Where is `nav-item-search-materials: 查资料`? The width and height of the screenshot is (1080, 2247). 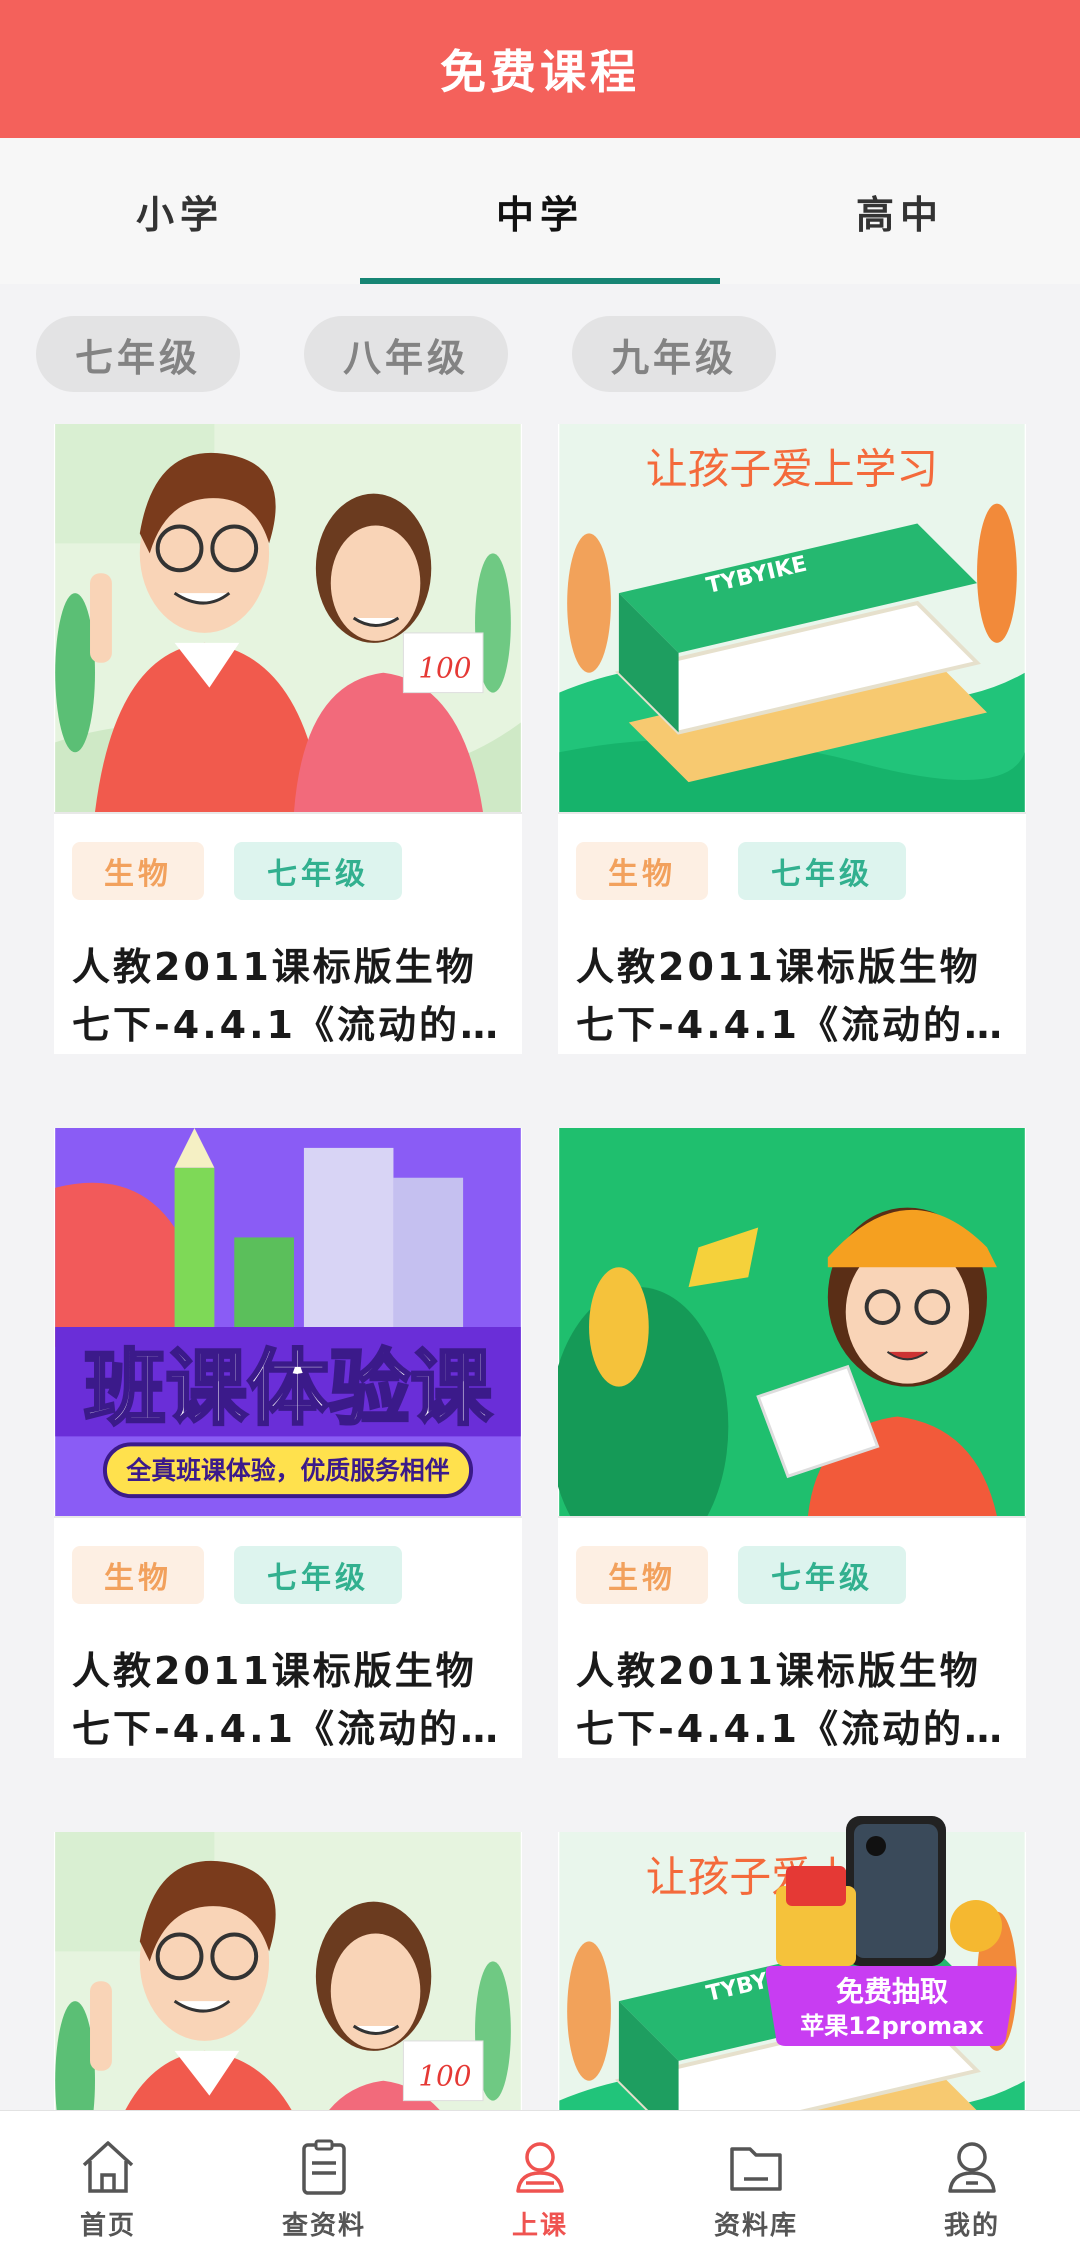 nav-item-search-materials: 查资料 is located at coordinates (324, 2179).